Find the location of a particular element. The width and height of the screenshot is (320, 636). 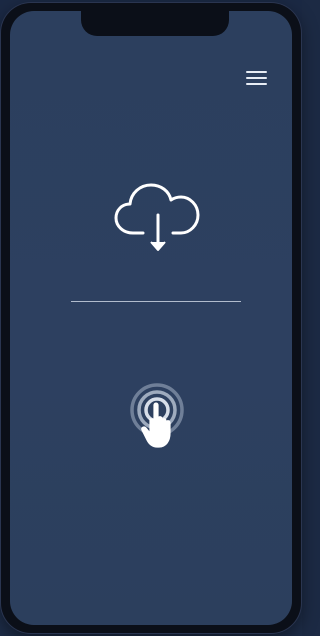

menu-line-top is located at coordinates (256, 72).